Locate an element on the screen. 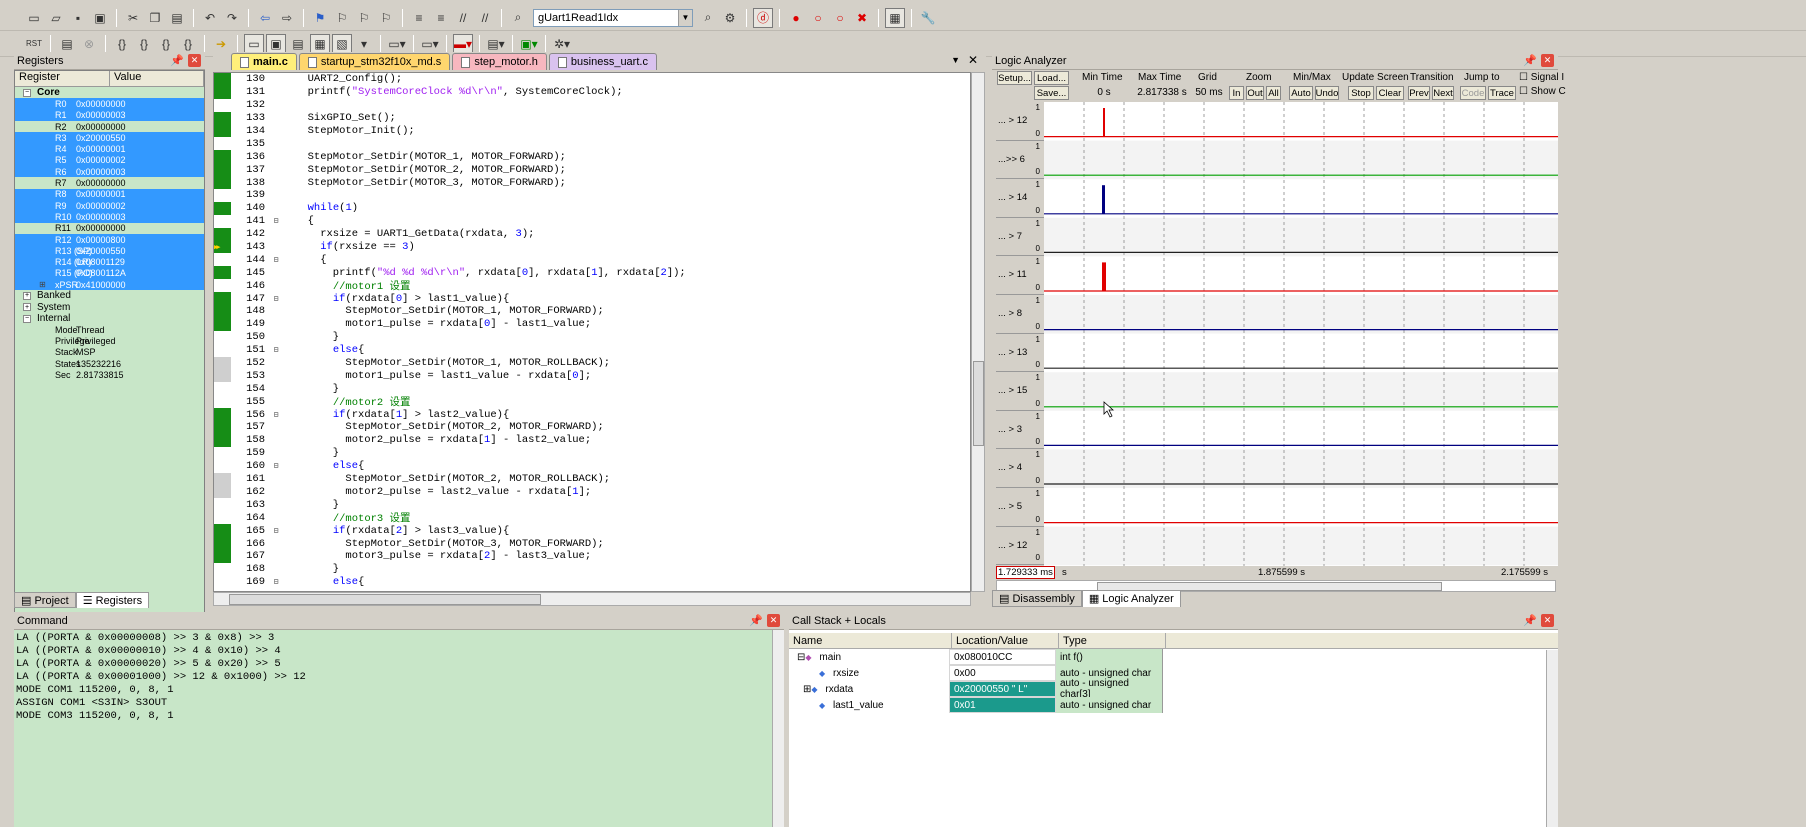 The width and height of the screenshot is (1806, 827). callstack-value: 0x20000550 " L" is located at coordinates (1002, 689).